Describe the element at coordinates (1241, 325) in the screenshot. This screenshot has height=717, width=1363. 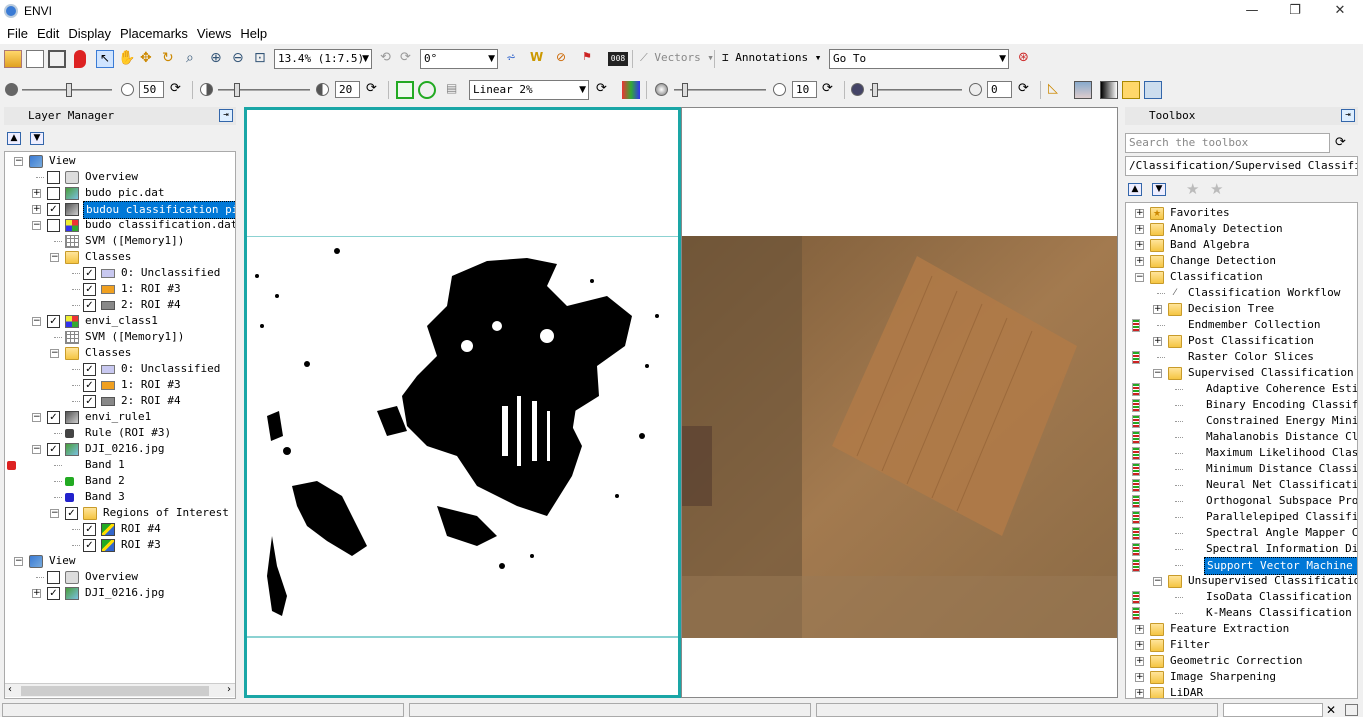
I see `toolbox-row: Endmember Collection` at that location.